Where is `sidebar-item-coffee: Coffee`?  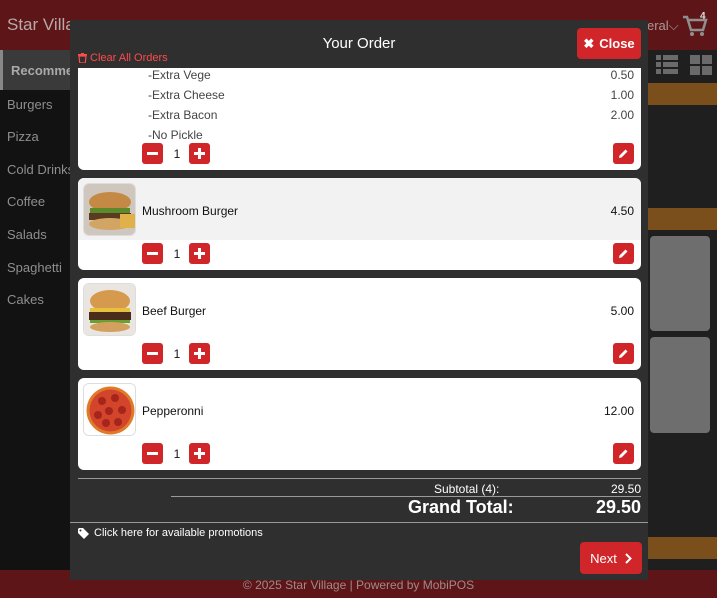 sidebar-item-coffee: Coffee is located at coordinates (26, 201).